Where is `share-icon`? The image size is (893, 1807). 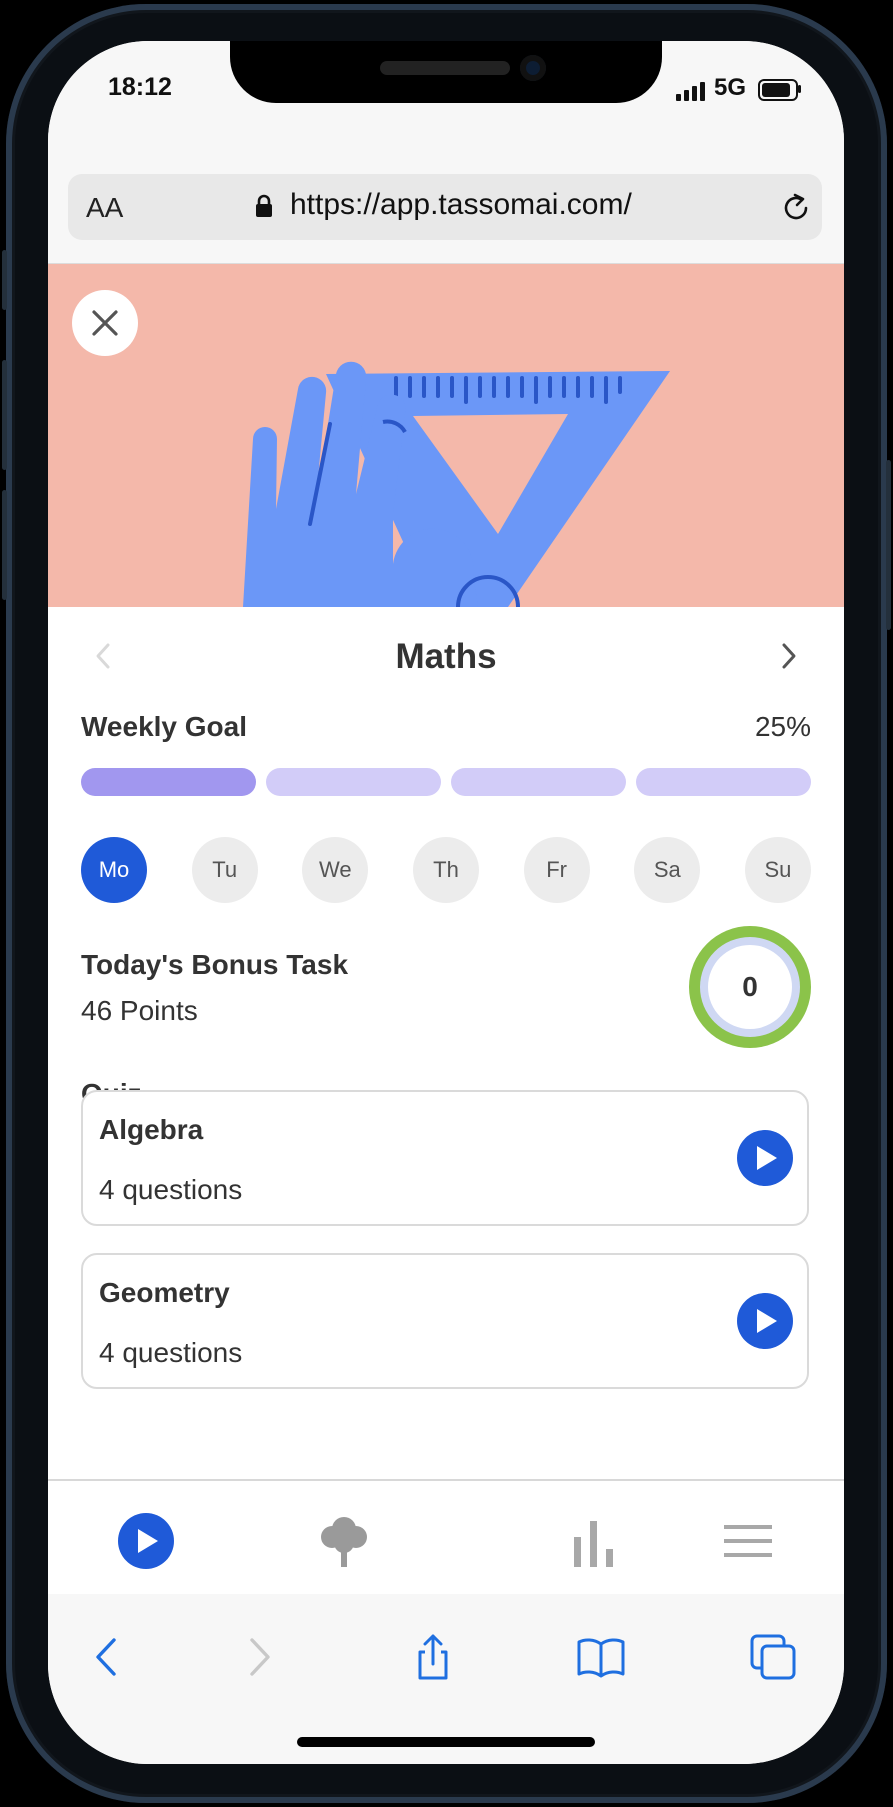
share-icon is located at coordinates (433, 1657).